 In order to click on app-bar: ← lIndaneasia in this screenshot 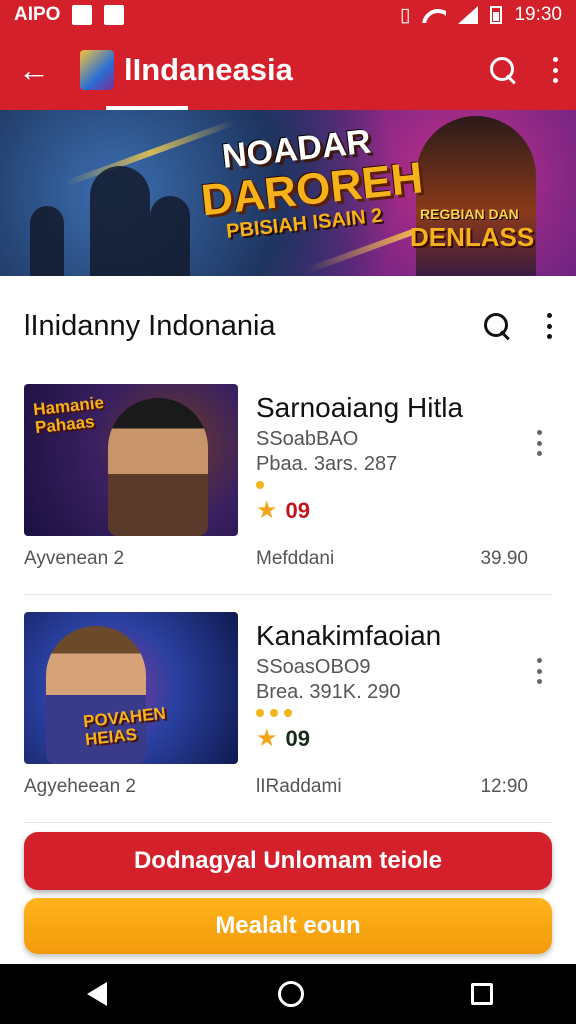, I will do `click(288, 70)`.